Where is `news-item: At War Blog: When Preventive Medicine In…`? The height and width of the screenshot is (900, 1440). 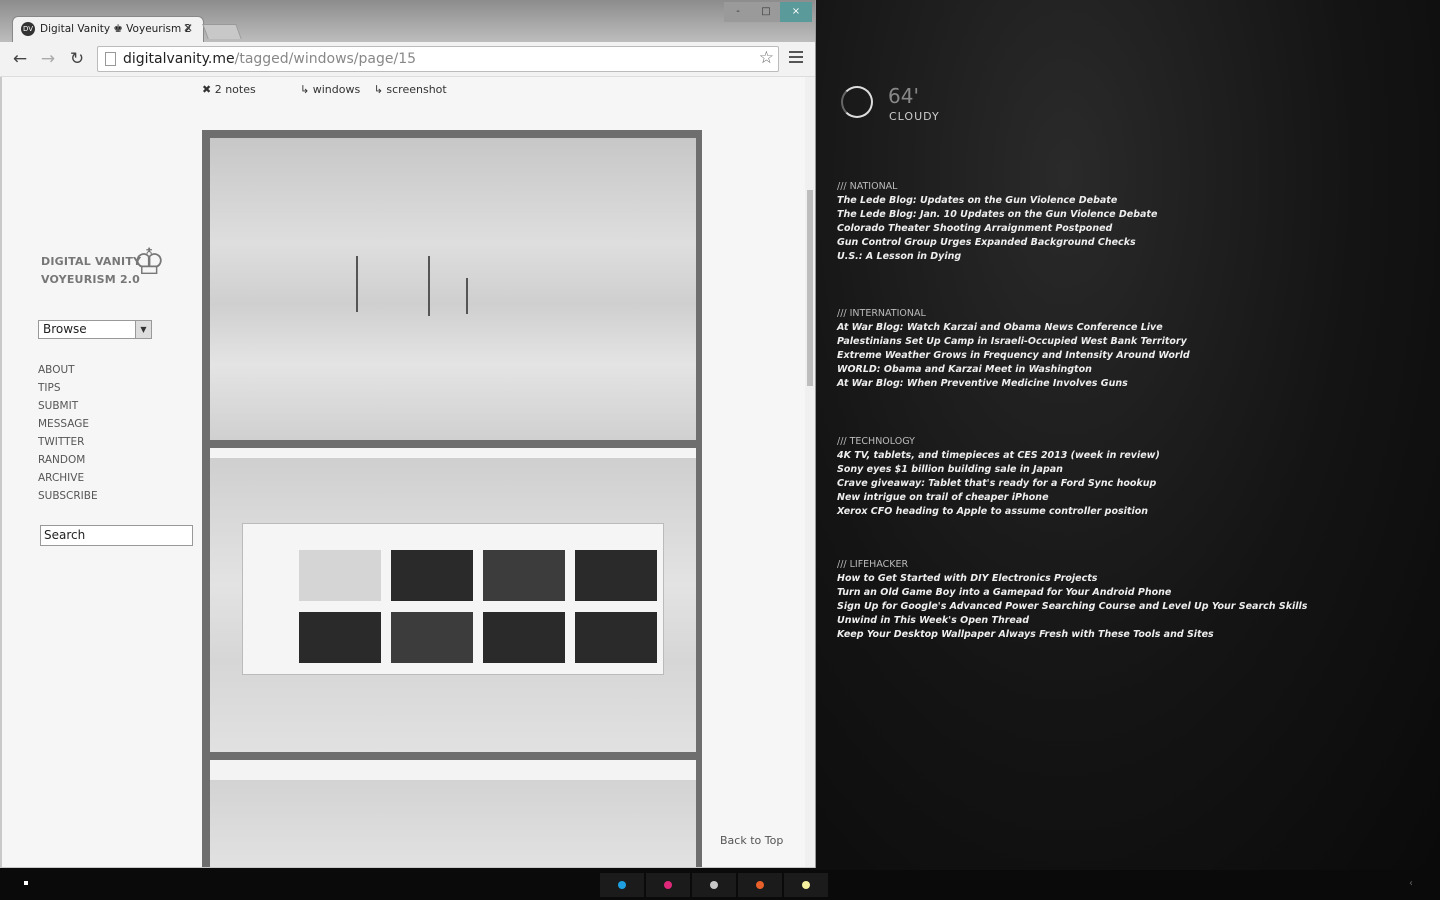
news-item: At War Blog: When Preventive Medicine In… is located at coordinates (1013, 384).